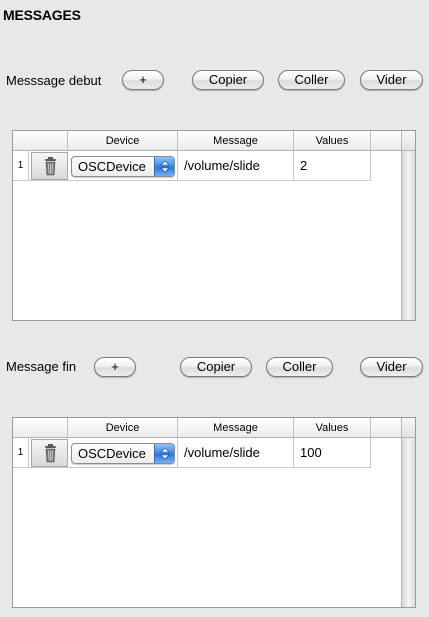  I want to click on values-cell: 2, so click(332, 166).